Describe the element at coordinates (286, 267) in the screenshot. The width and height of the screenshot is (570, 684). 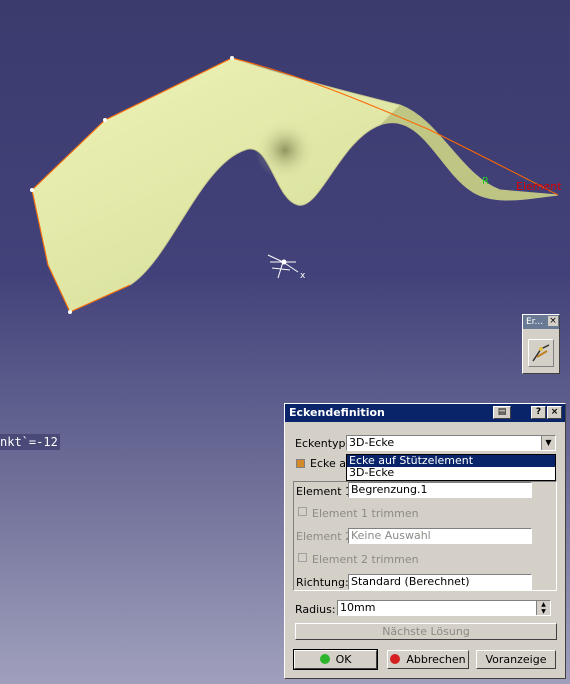
I see `axis-compass-icon: x` at that location.